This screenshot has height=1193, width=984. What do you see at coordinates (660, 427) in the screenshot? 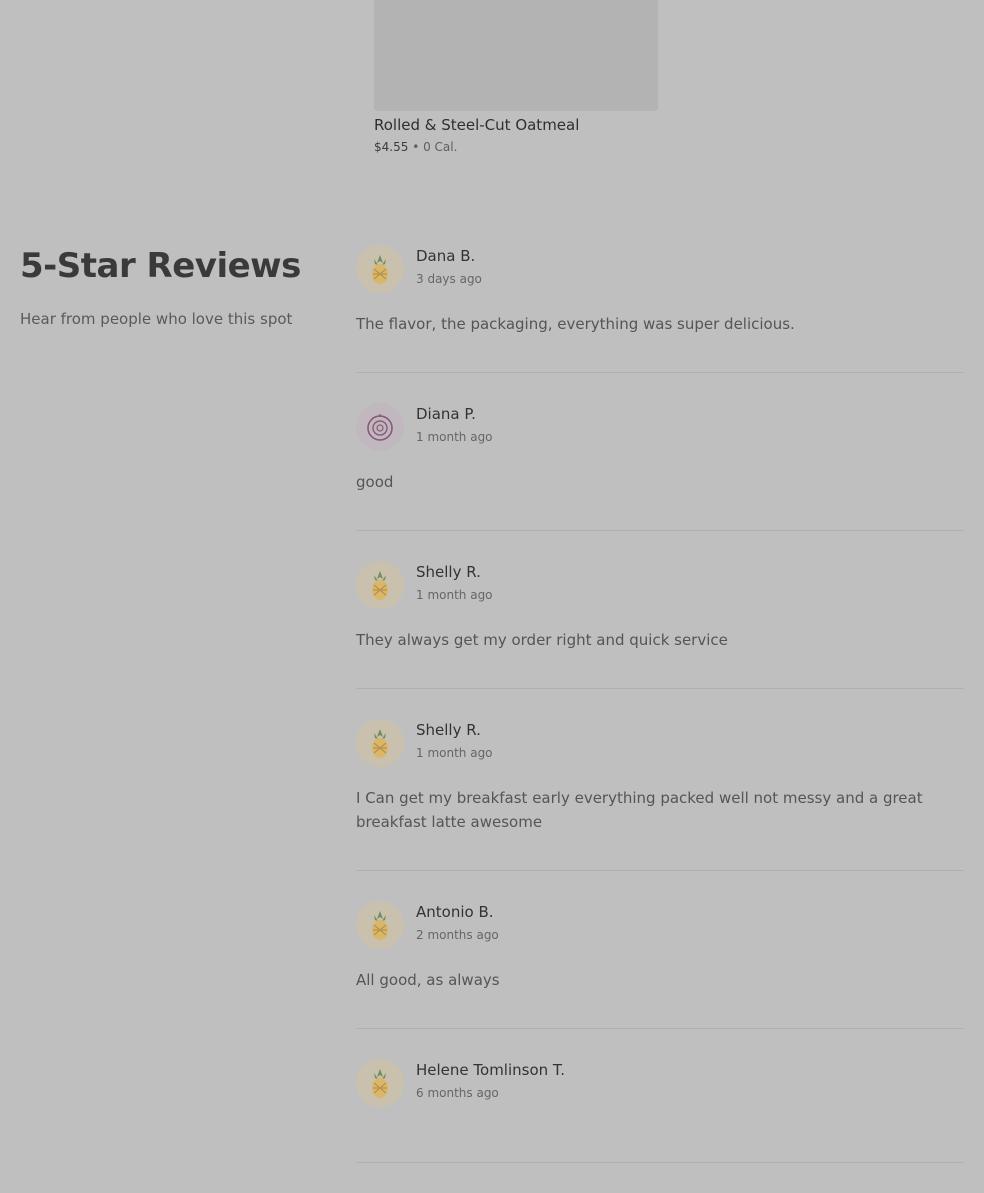
I see `review-header: Diana P. 1 month ago` at bounding box center [660, 427].